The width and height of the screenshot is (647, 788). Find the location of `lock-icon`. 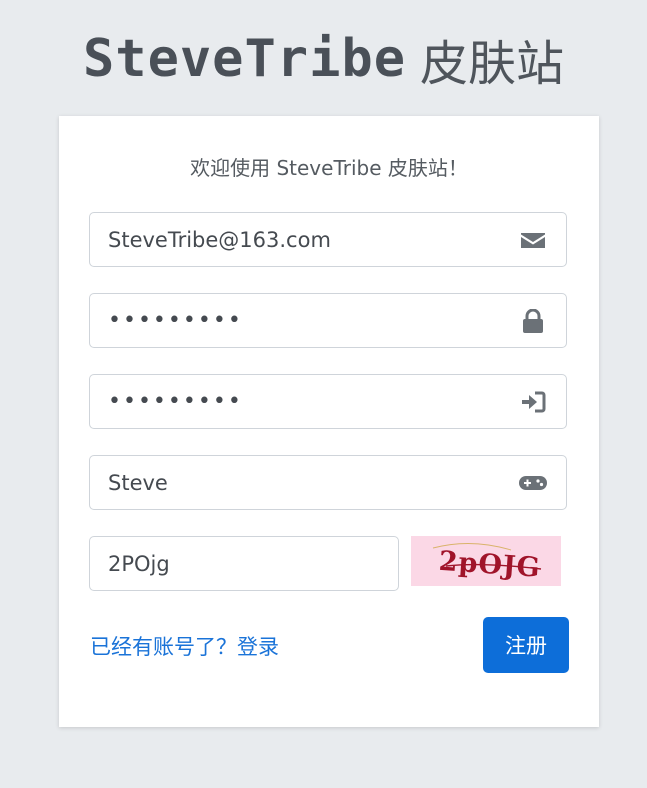

lock-icon is located at coordinates (533, 321).